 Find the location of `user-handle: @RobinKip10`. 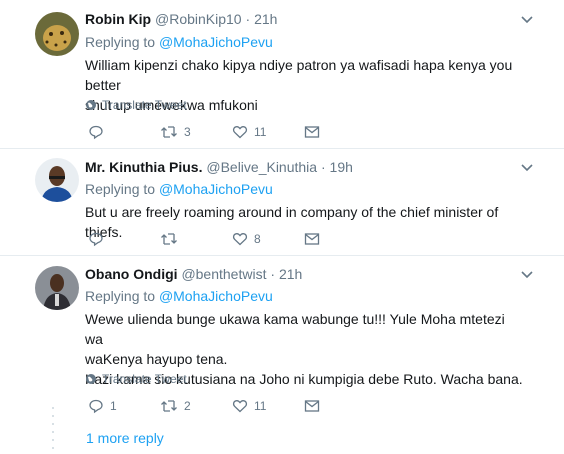

user-handle: @RobinKip10 is located at coordinates (198, 19).